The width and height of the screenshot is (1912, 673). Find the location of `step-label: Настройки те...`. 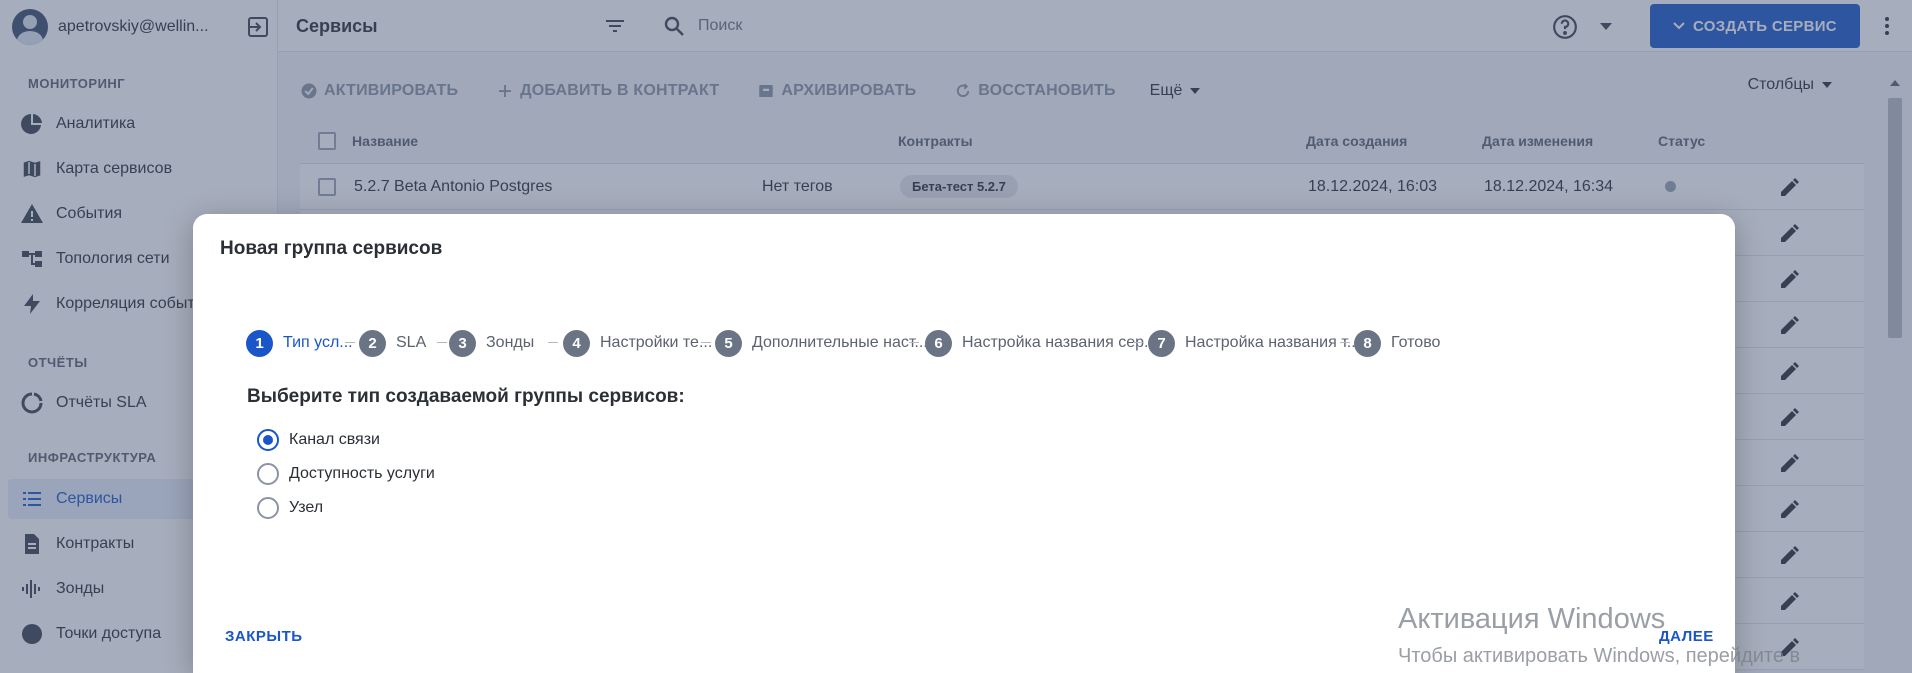

step-label: Настройки те... is located at coordinates (656, 342).